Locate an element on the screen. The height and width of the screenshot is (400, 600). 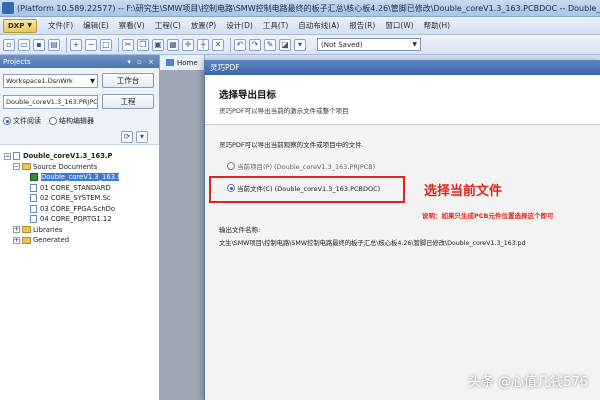
project-row: Double_coreV1.3_163.PRJPCB 工程 is located at coordinates (79, 99).